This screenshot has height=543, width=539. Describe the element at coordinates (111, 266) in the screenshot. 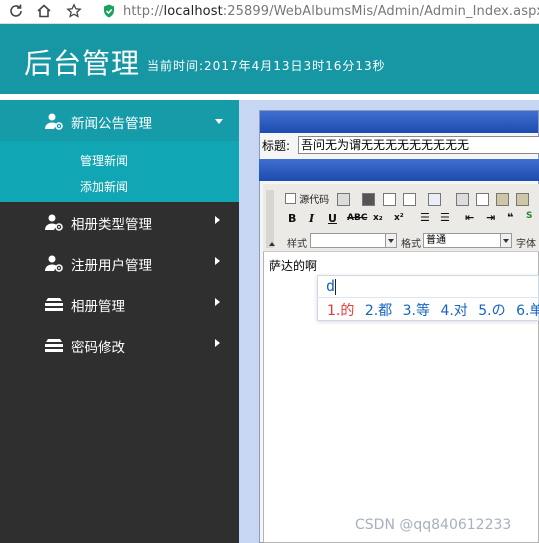

I see `sidebar-item-label: 注册用户管理` at that location.